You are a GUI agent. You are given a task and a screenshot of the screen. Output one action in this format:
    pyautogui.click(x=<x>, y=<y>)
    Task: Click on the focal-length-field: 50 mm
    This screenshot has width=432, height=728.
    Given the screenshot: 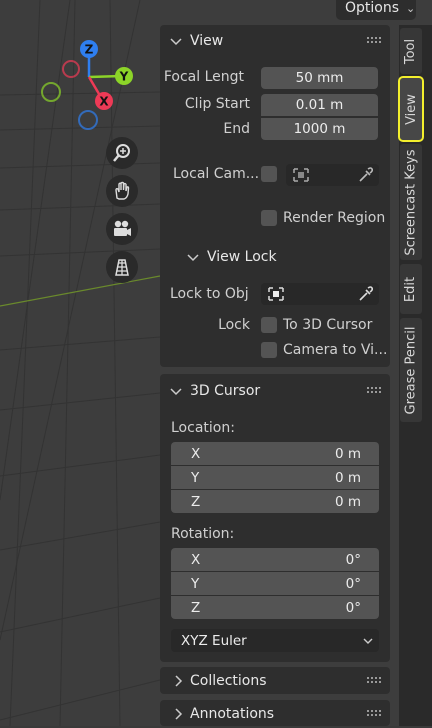 What is the action you would take?
    pyautogui.click(x=319, y=78)
    